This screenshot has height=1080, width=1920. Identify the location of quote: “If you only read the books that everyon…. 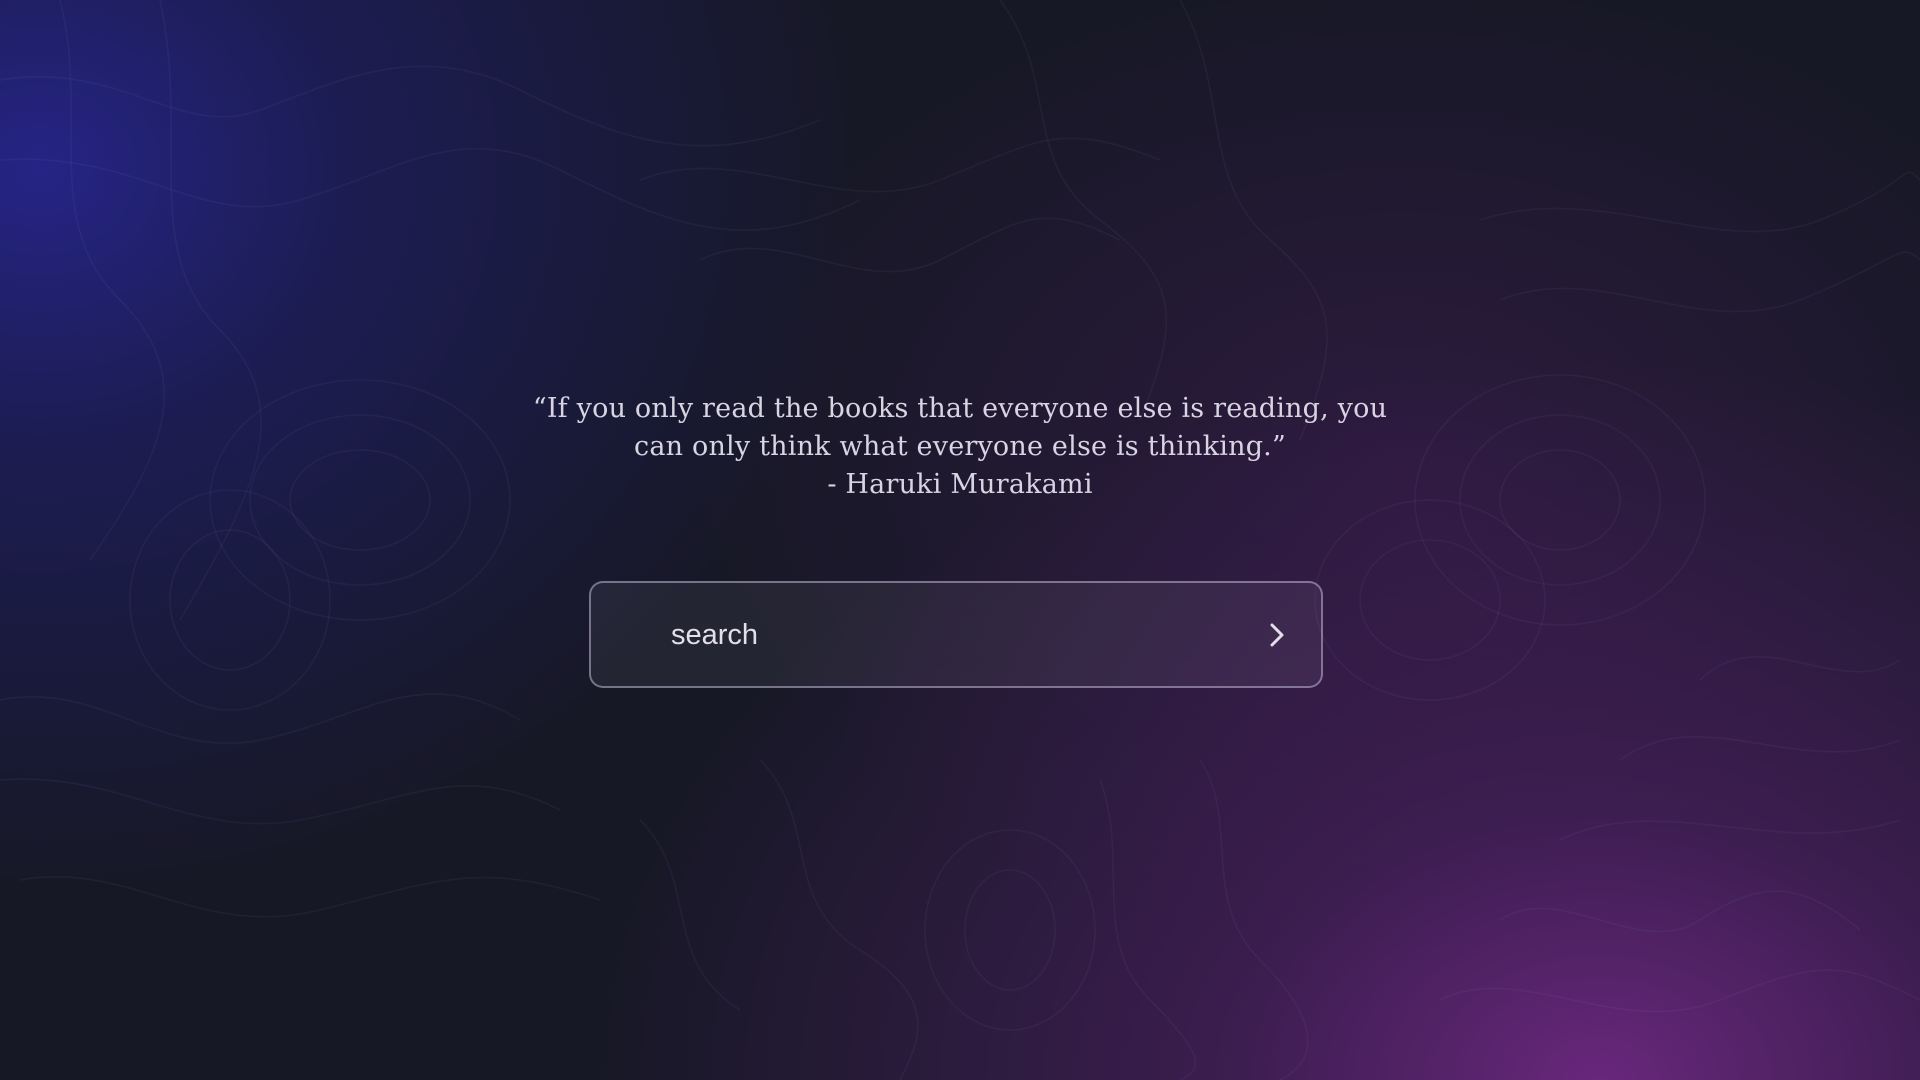
(960, 447).